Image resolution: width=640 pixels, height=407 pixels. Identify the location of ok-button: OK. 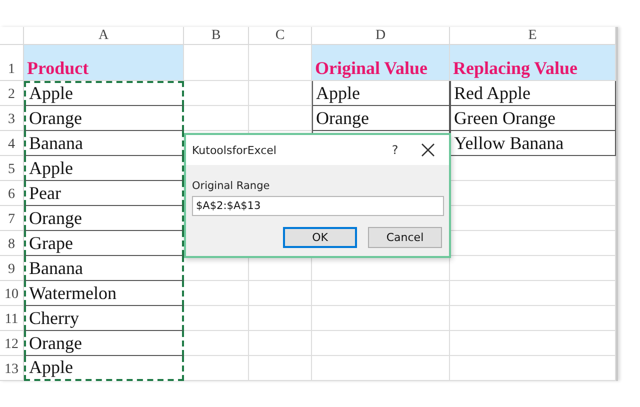
(320, 237).